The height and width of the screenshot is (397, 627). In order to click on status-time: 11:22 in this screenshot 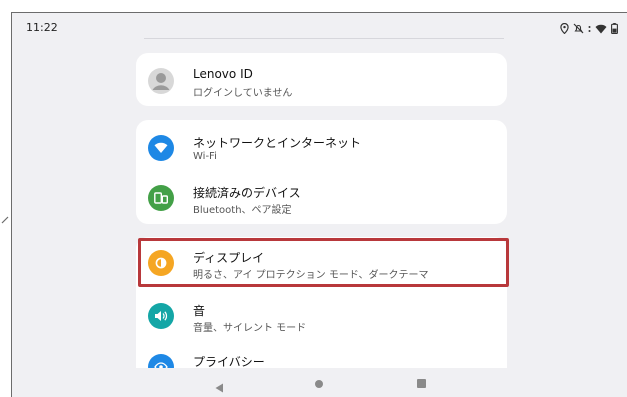, I will do `click(42, 27)`.